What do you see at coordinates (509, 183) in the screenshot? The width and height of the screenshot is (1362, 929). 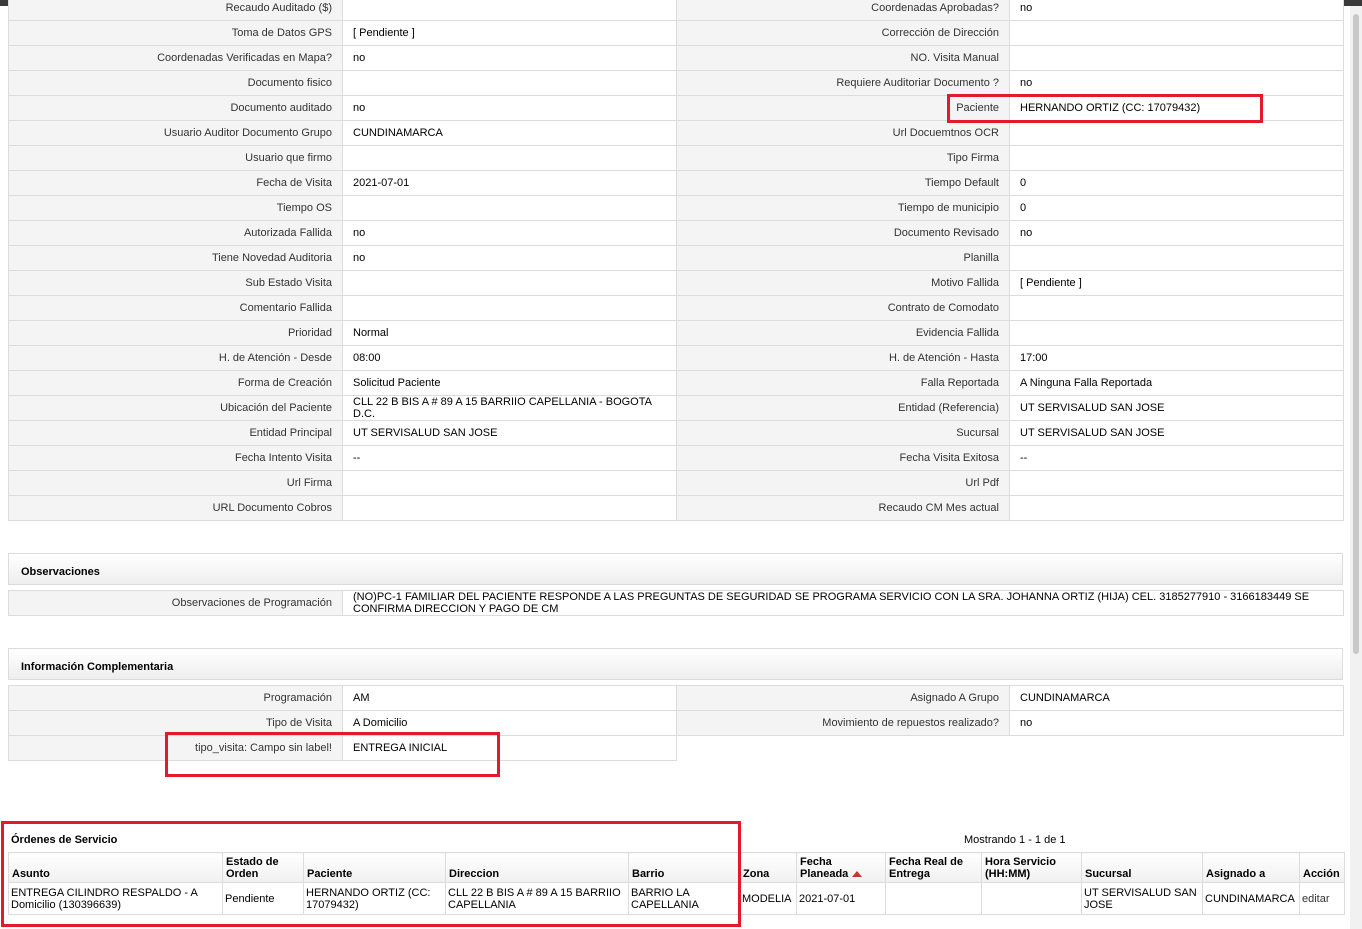 I see `value-fecha-de-visita: 2021-07-01` at bounding box center [509, 183].